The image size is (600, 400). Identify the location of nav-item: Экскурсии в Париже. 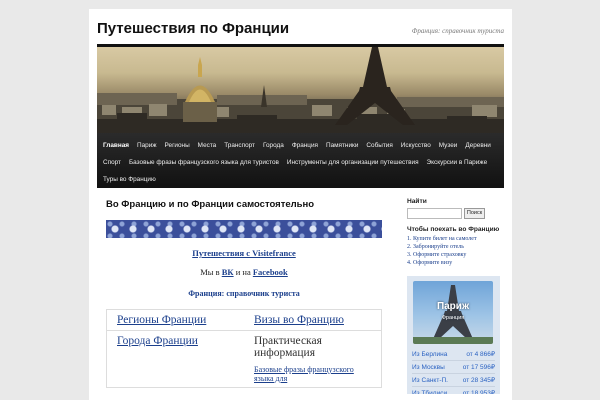
(457, 162).